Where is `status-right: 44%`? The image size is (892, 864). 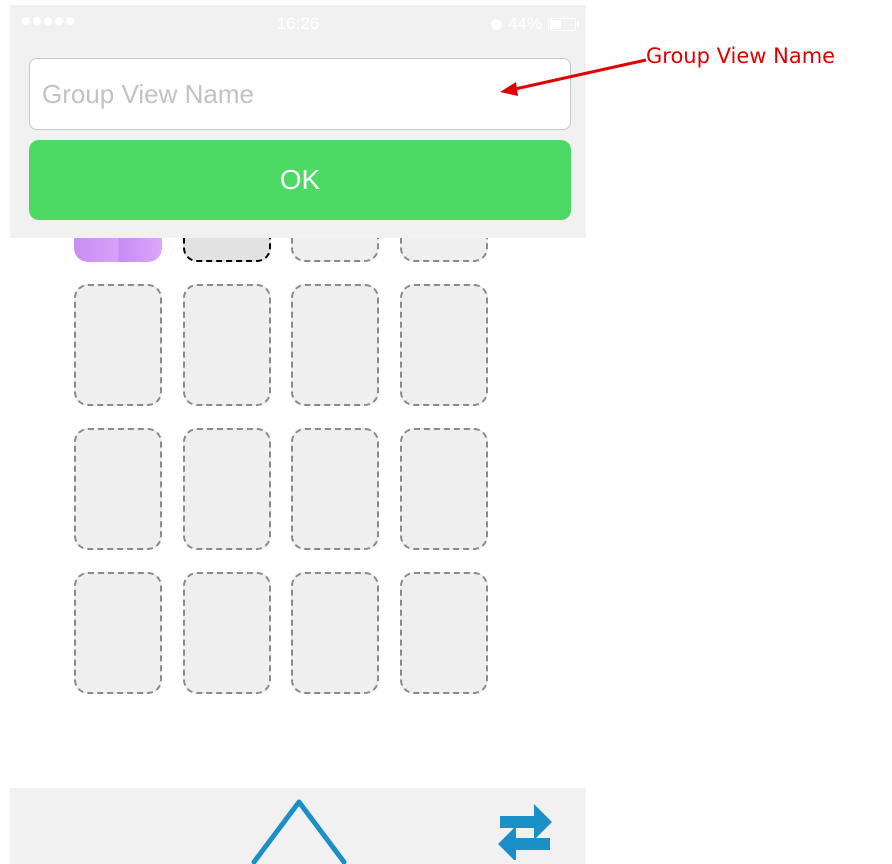
status-right: 44% is located at coordinates (534, 24).